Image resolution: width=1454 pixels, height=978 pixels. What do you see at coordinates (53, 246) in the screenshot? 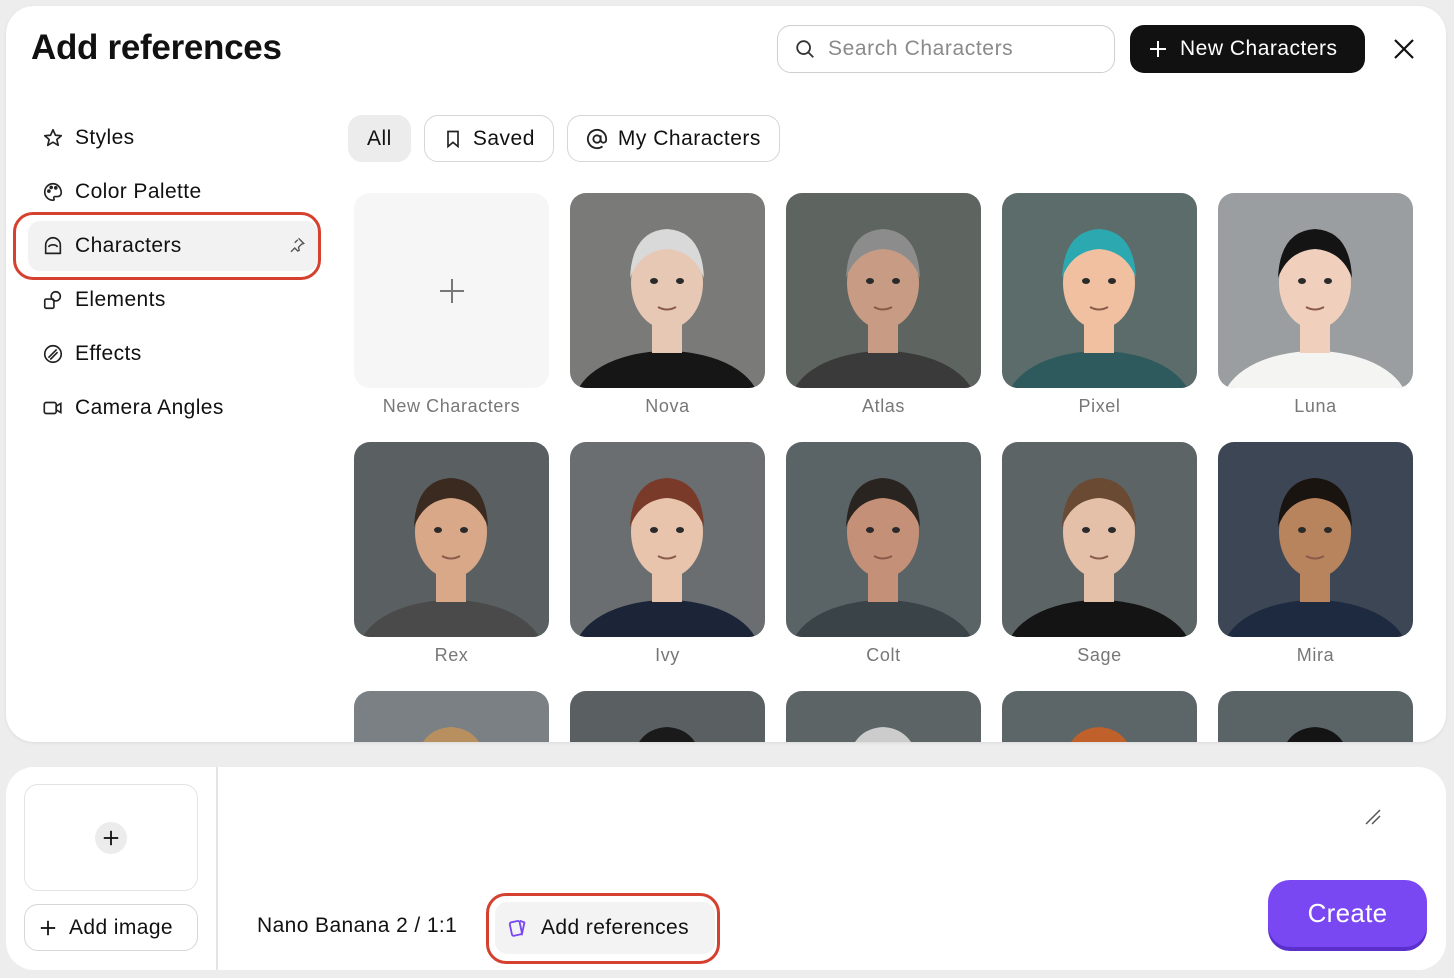
I see `character-icon` at bounding box center [53, 246].